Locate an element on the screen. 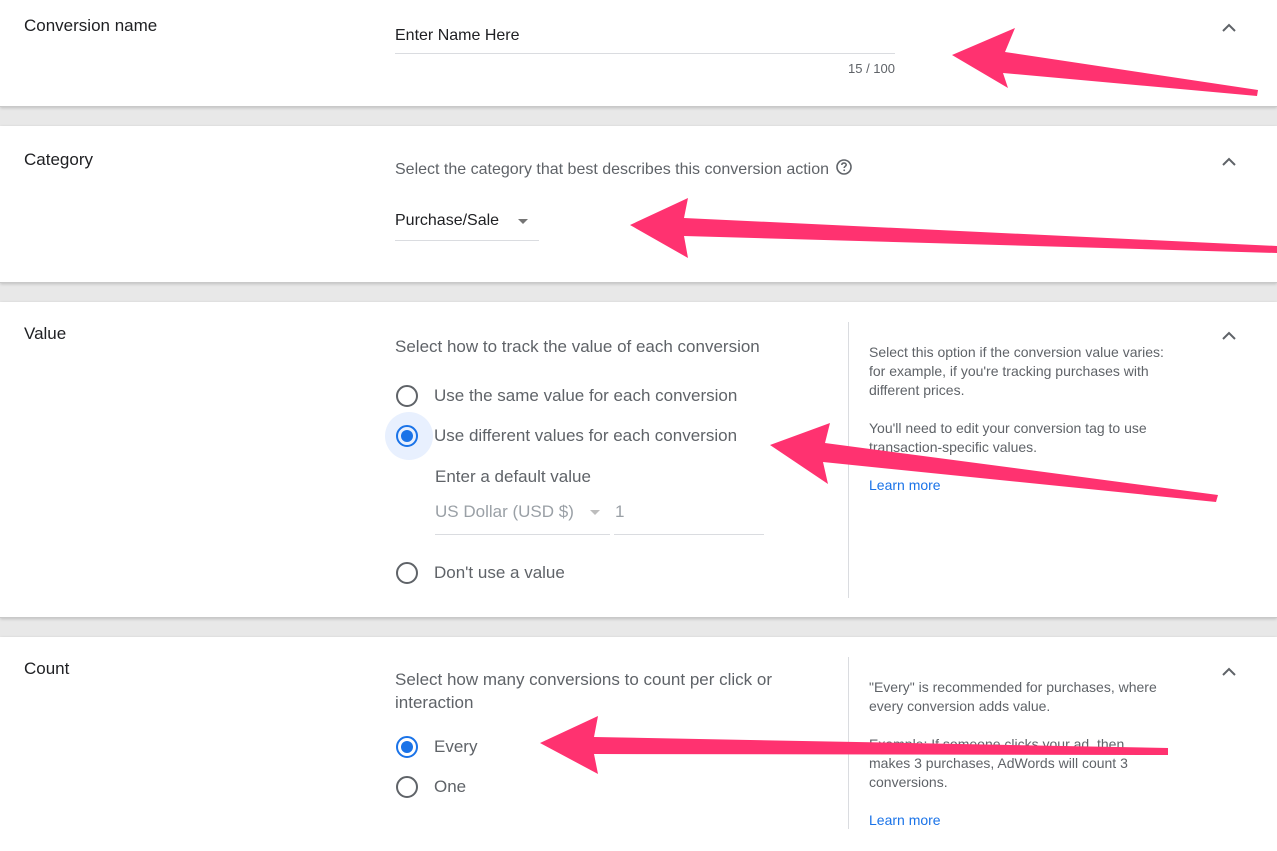 The width and height of the screenshot is (1277, 851). value-learn-more-link: Learn more is located at coordinates (905, 485).